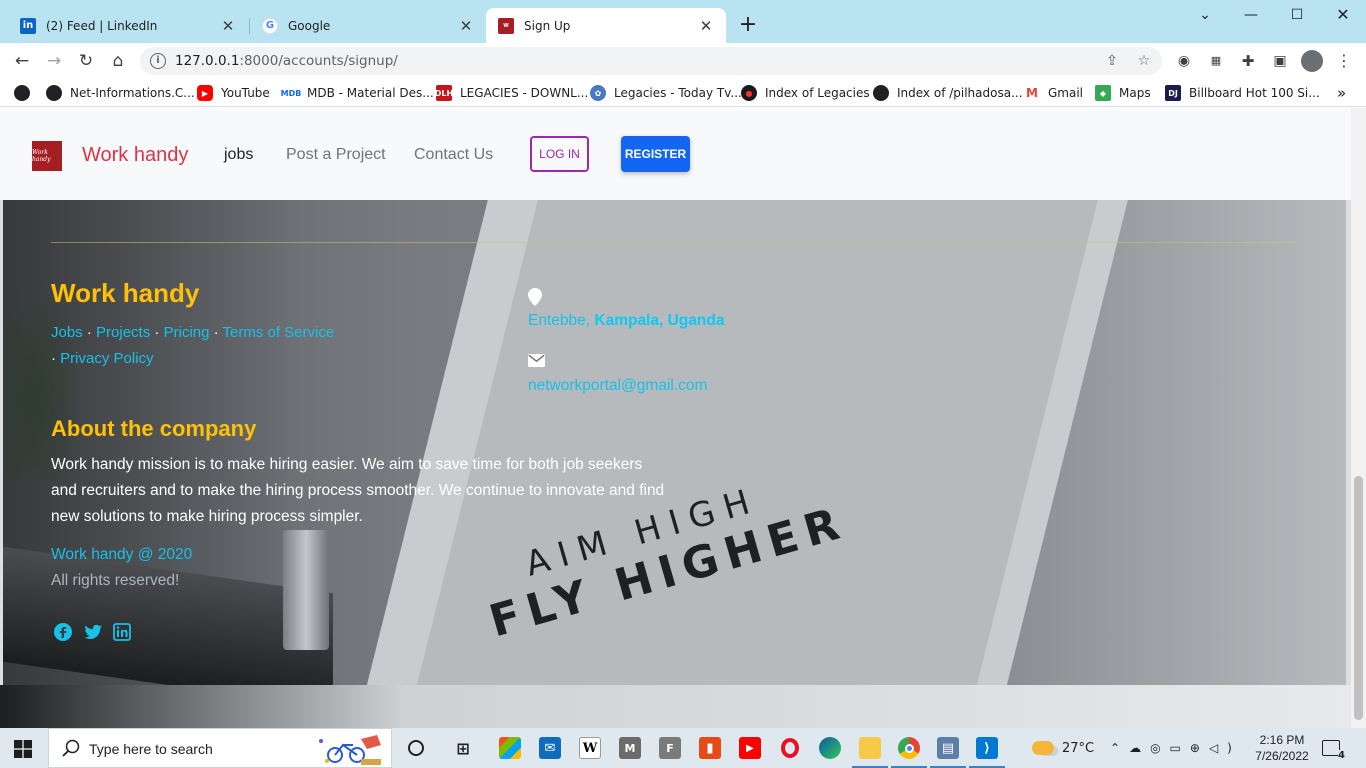 This screenshot has height=768, width=1366. What do you see at coordinates (123, 332) in the screenshot?
I see `footer-link-projects: Projects` at bounding box center [123, 332].